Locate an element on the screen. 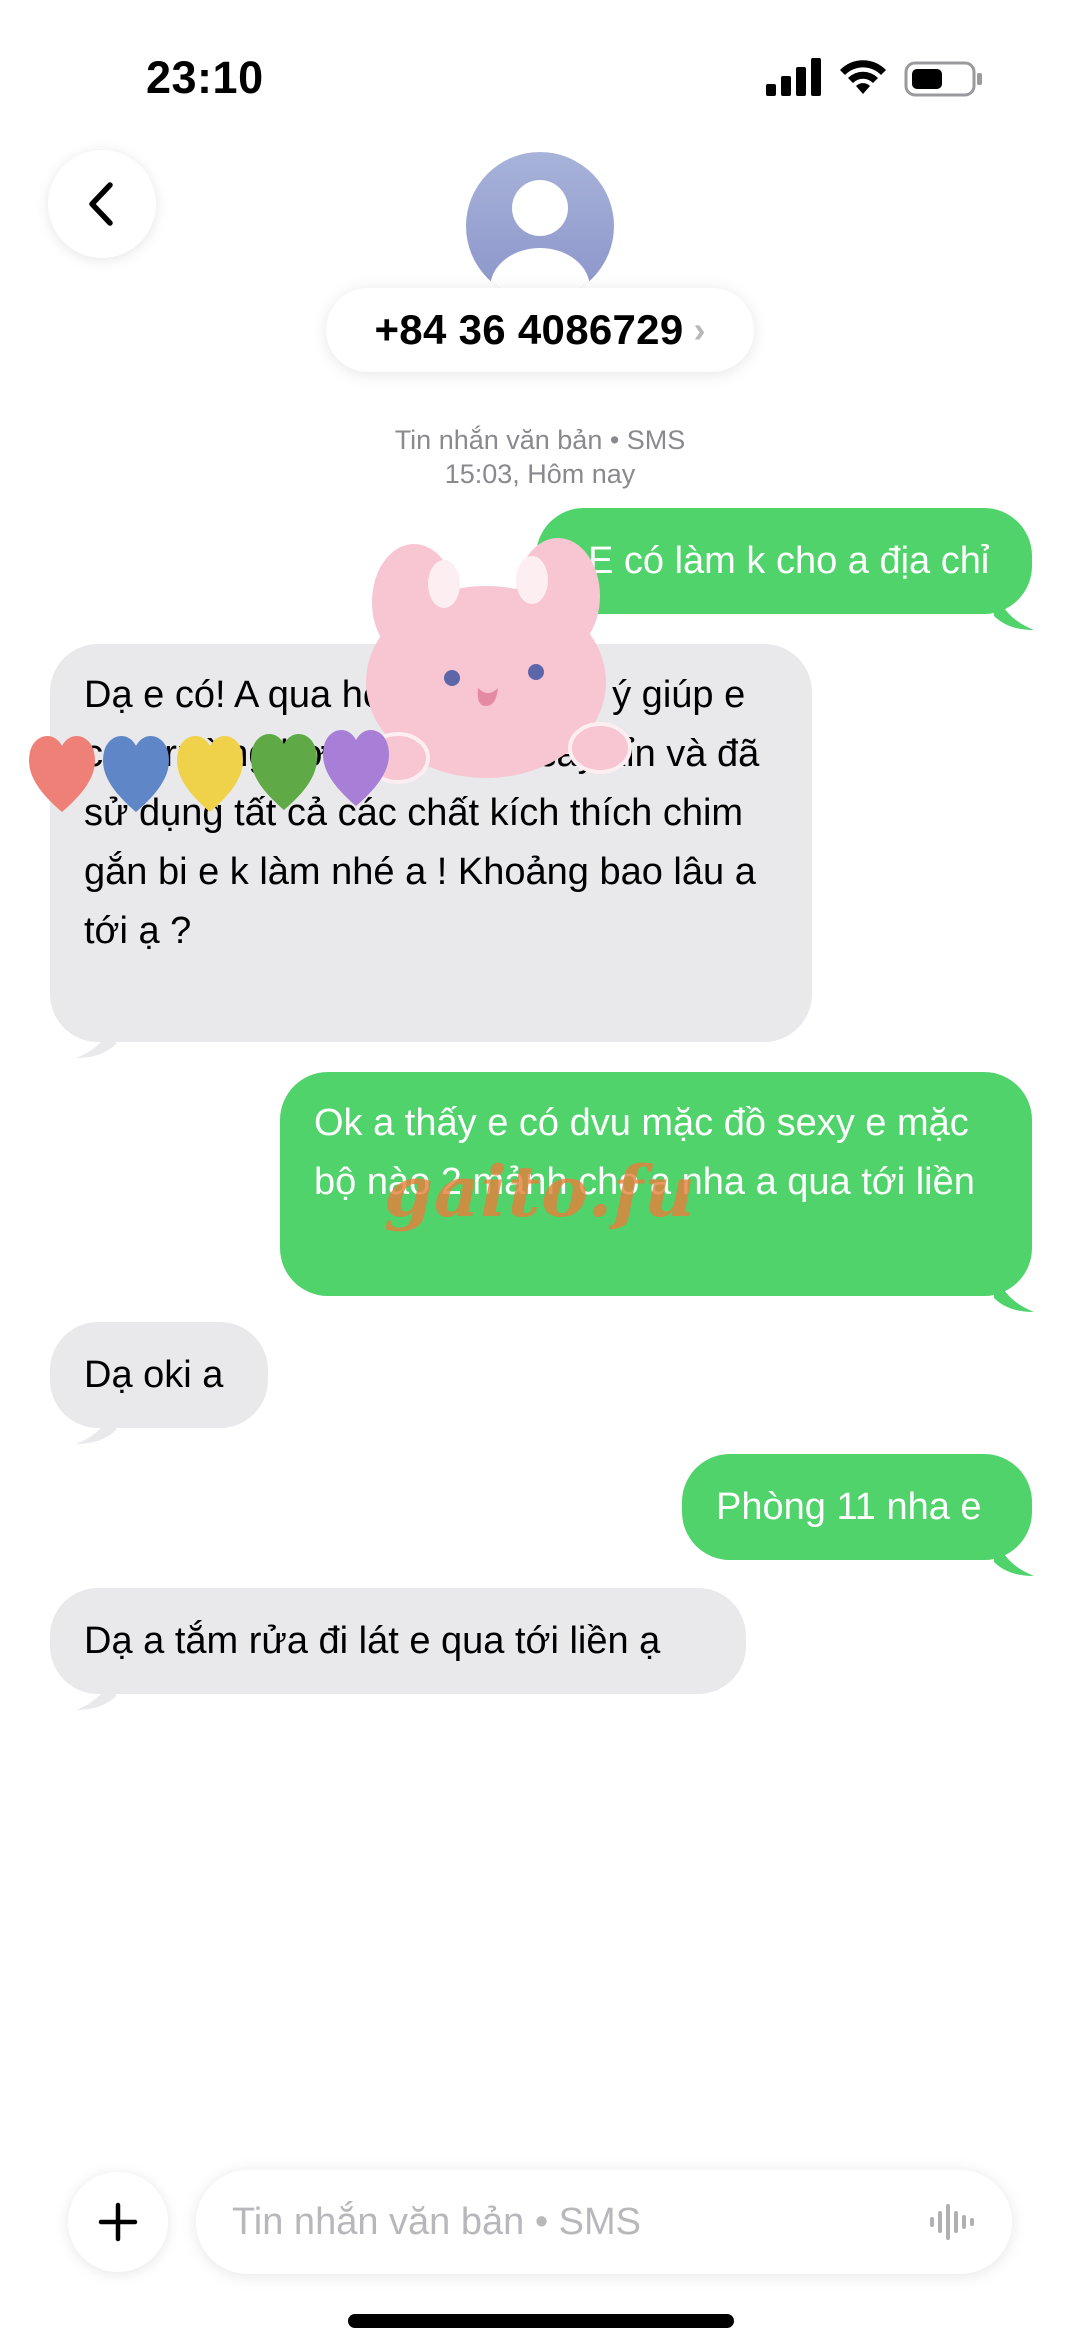 This screenshot has height=2347, width=1080. contact-avatar is located at coordinates (540, 226).